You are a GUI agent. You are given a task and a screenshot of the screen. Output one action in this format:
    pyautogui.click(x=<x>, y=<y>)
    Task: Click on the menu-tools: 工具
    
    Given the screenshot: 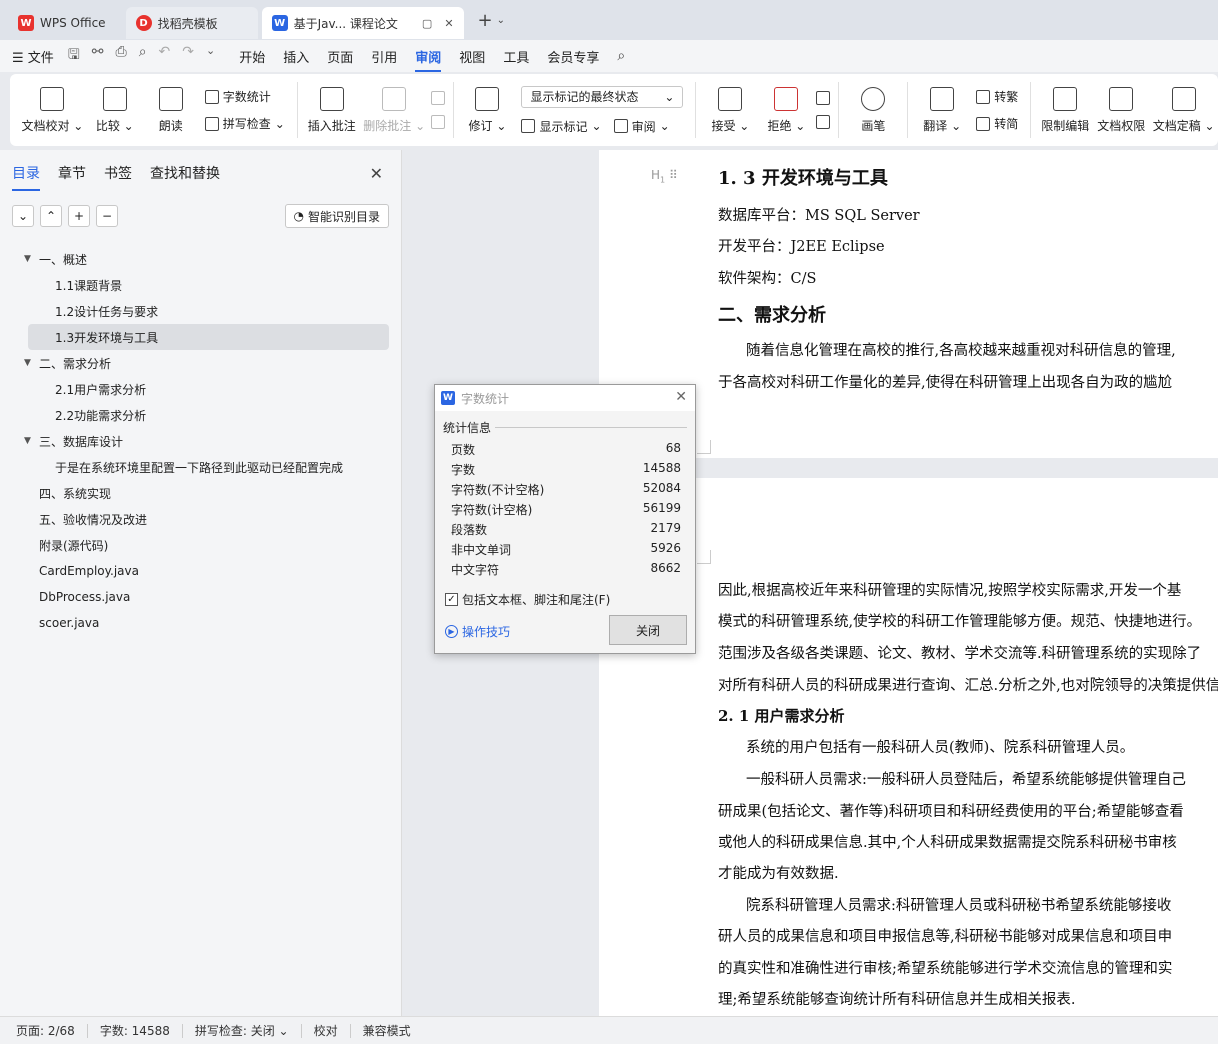 What is the action you would take?
    pyautogui.click(x=516, y=56)
    